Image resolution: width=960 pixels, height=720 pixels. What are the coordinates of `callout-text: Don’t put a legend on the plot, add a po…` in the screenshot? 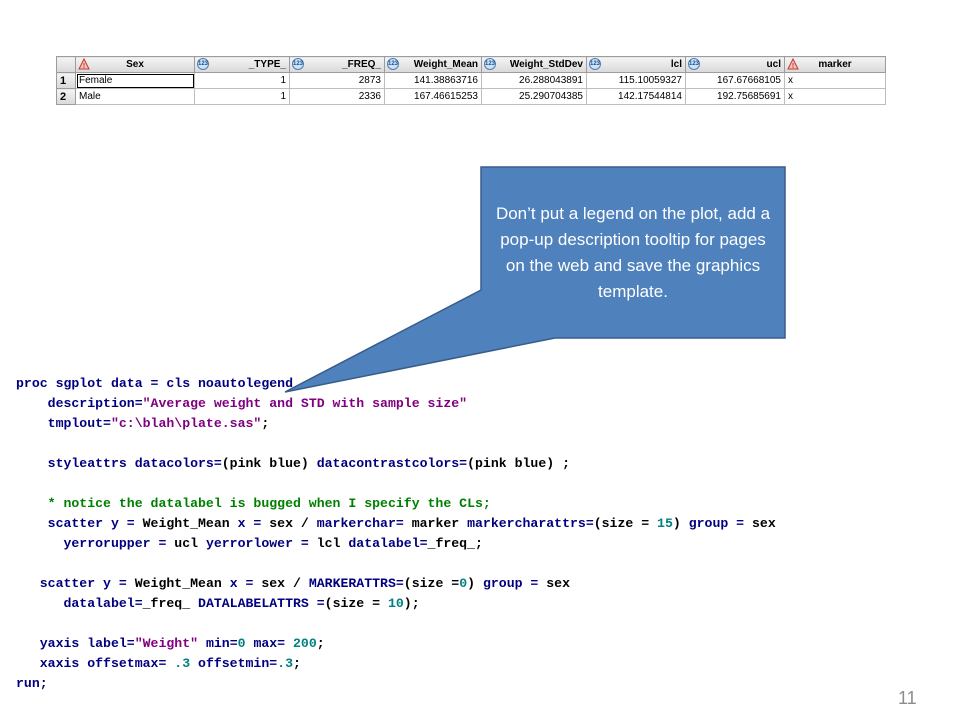 It's located at (633, 252).